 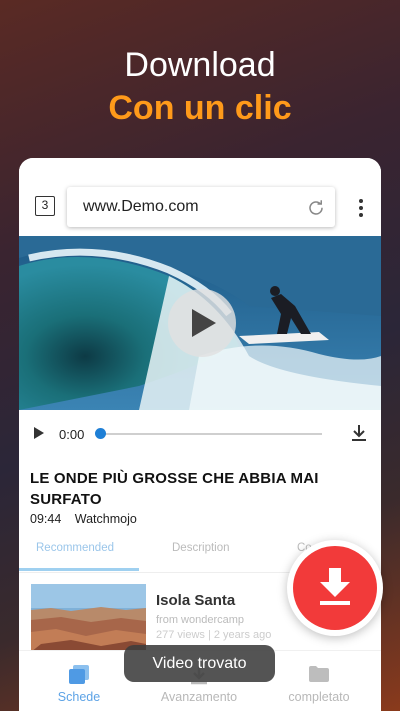 I want to click on headline-line1: Download, so click(x=200, y=65).